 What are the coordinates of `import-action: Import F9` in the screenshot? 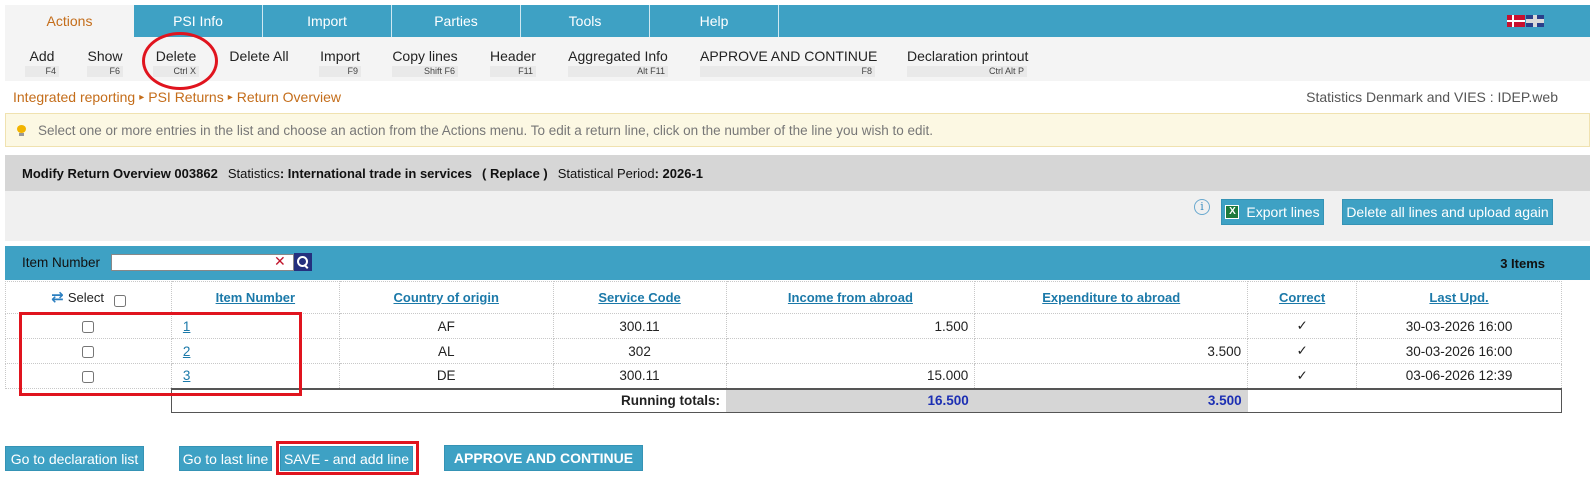 It's located at (340, 64).